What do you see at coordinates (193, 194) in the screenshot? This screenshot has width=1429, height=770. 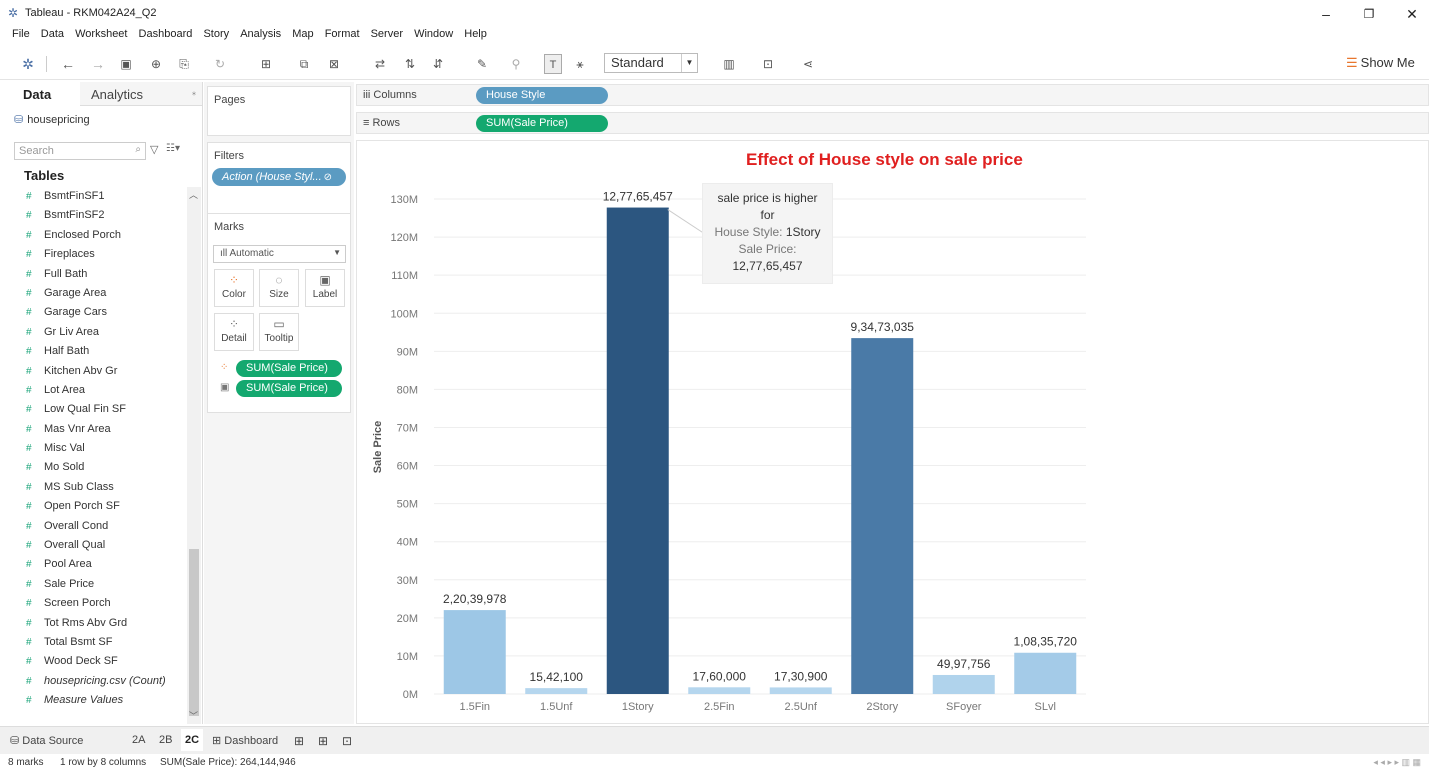 I see `chevron-up-icon: ︿` at bounding box center [193, 194].